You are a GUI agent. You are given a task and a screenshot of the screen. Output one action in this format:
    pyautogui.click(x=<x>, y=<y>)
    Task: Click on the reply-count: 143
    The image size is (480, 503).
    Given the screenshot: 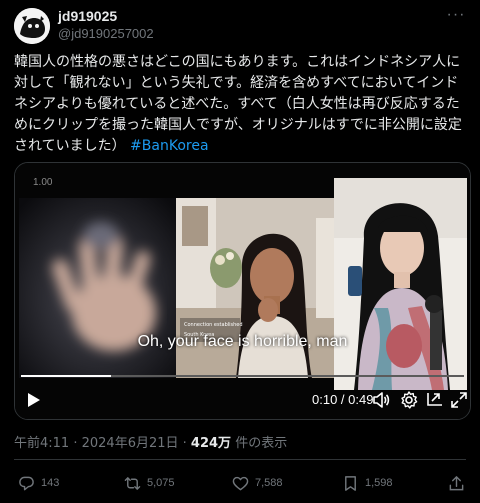 What is the action you would take?
    pyautogui.click(x=50, y=483)
    